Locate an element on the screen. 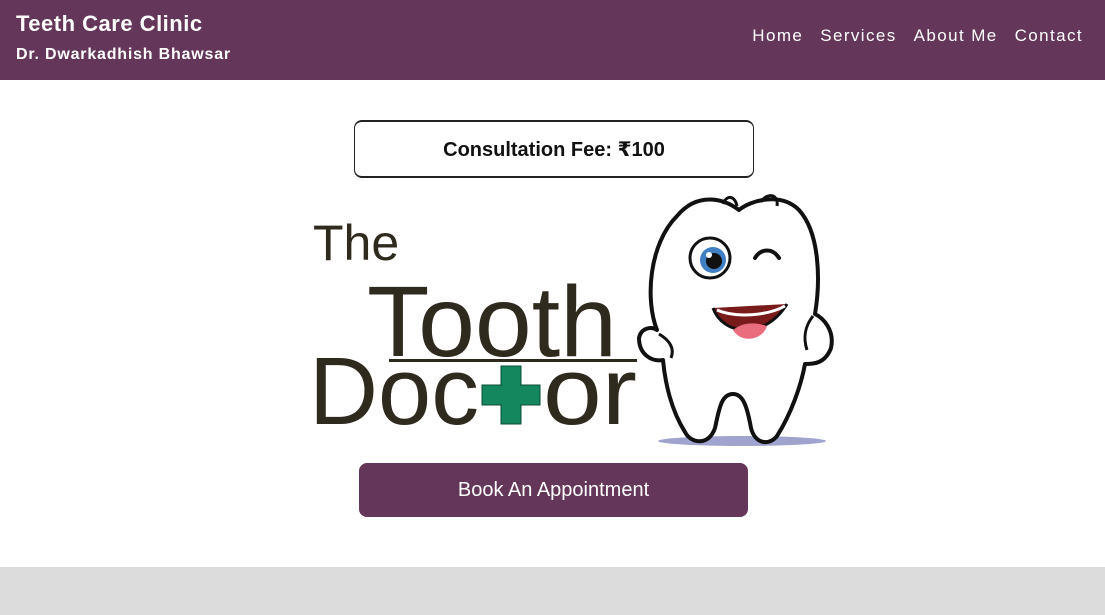 This screenshot has height=615, width=1105. nav-services-link: Services is located at coordinates (858, 36).